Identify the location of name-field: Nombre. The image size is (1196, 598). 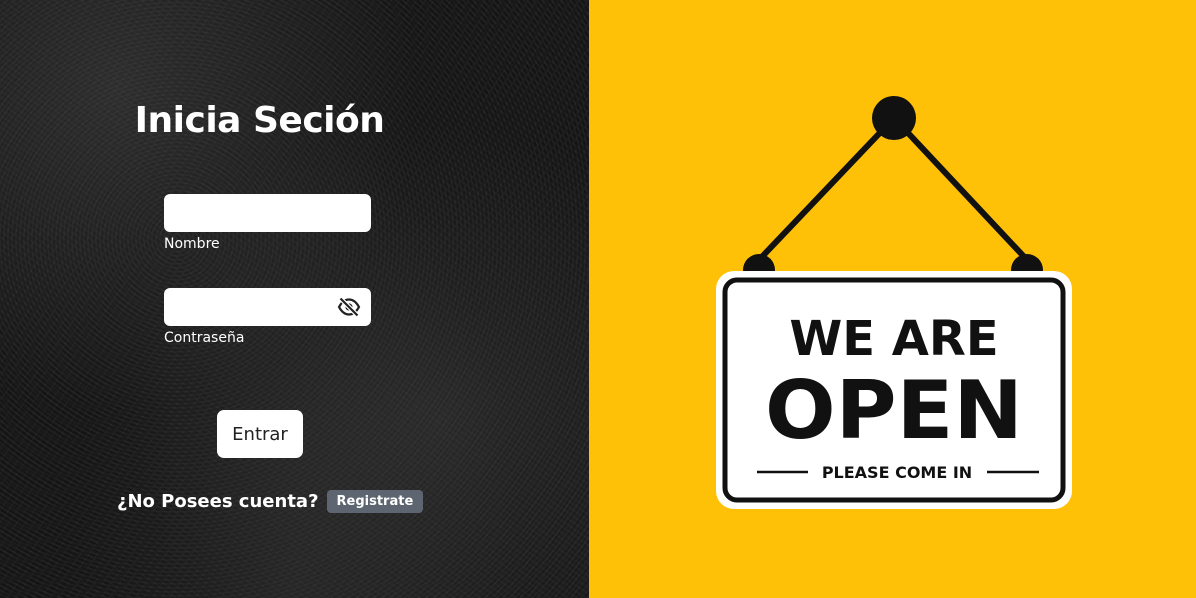
(267, 223).